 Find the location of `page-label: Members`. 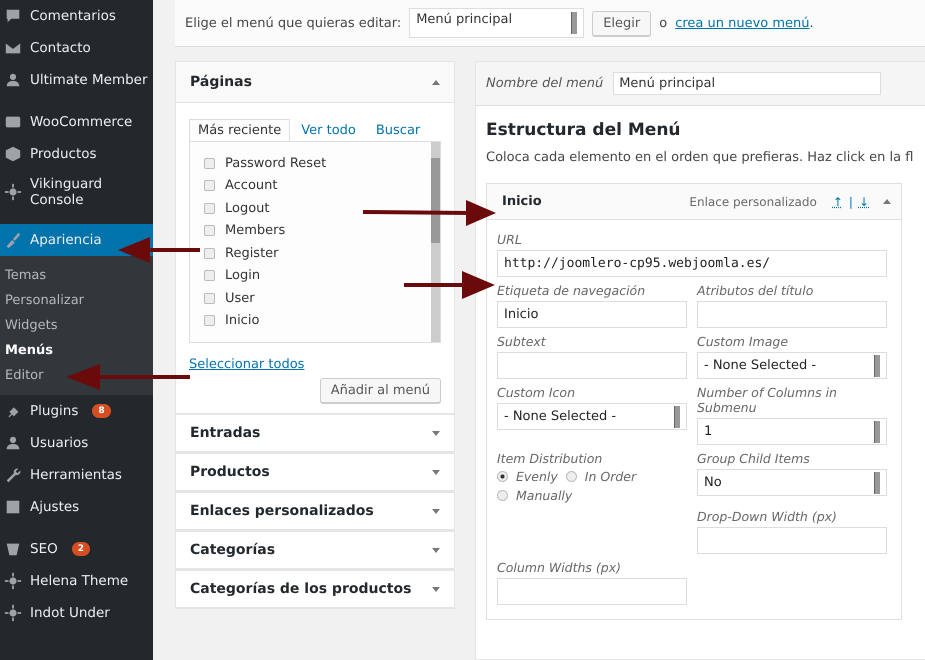

page-label: Members is located at coordinates (255, 230).